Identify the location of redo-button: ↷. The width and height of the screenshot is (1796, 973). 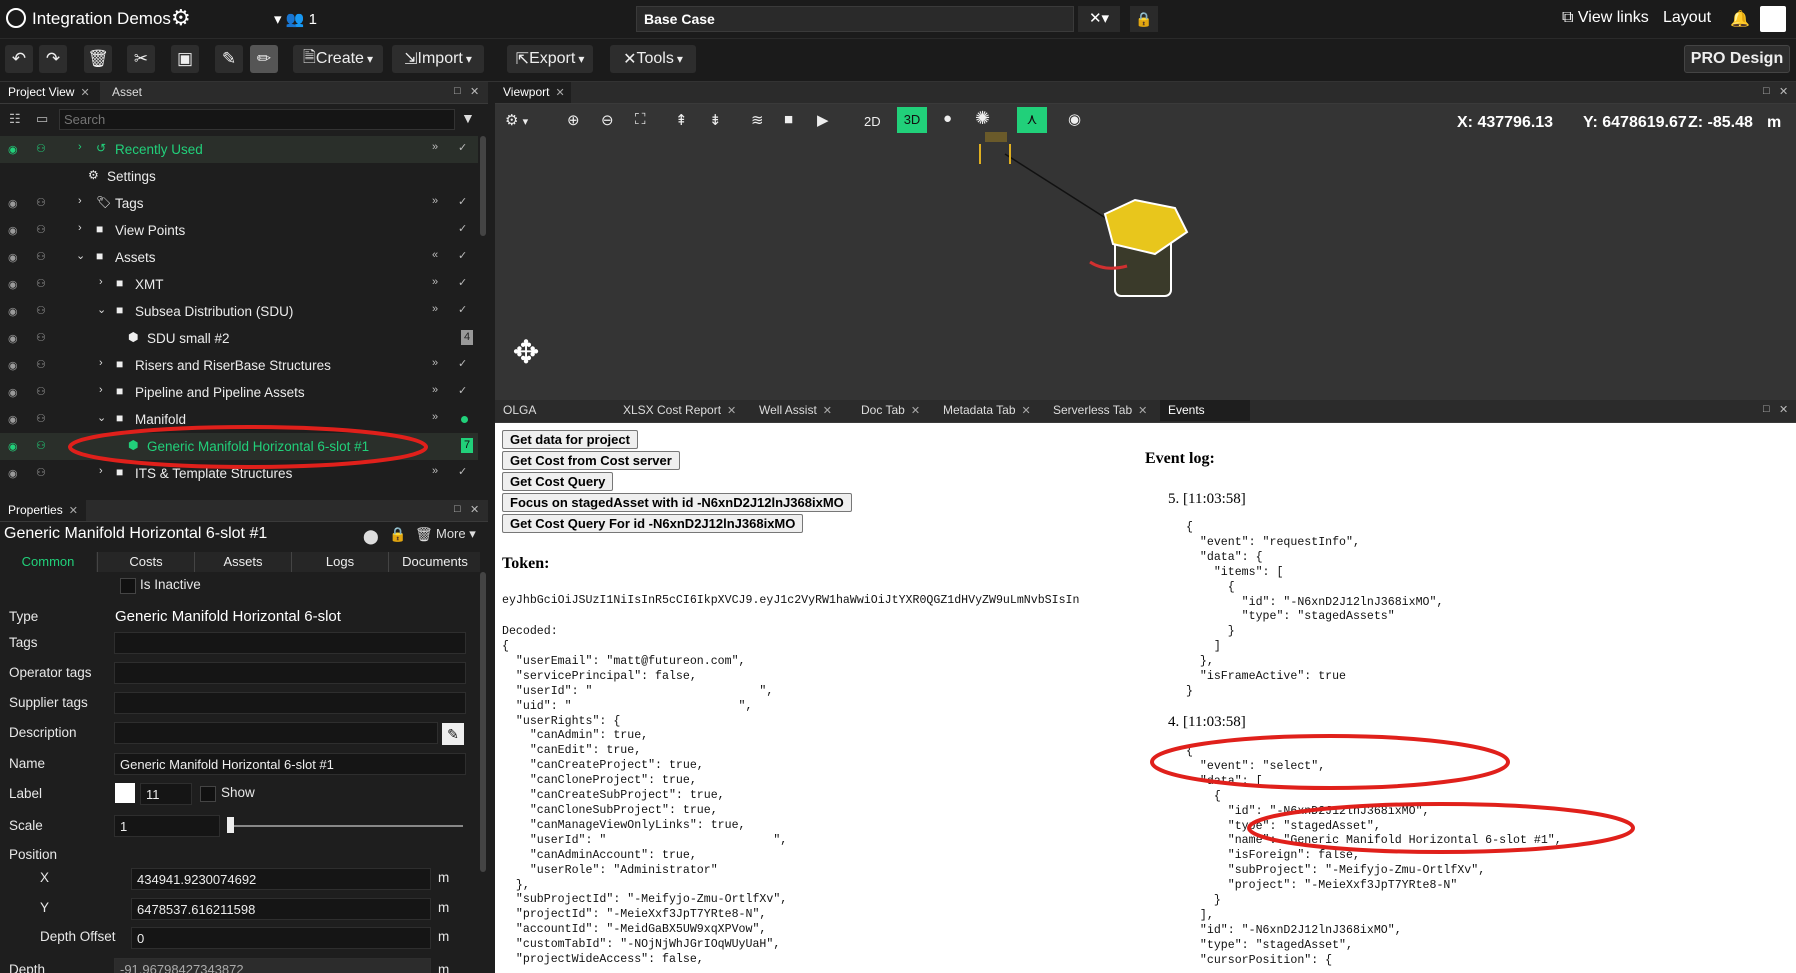
(53, 59).